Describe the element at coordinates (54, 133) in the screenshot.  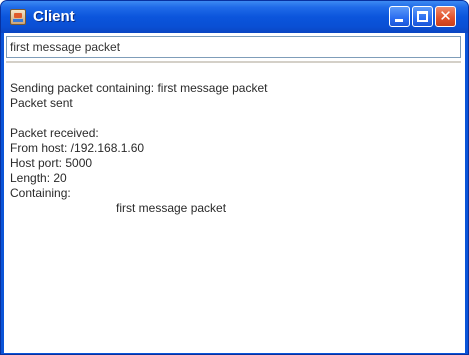
I see `packet-received-line: Packet received:` at that location.